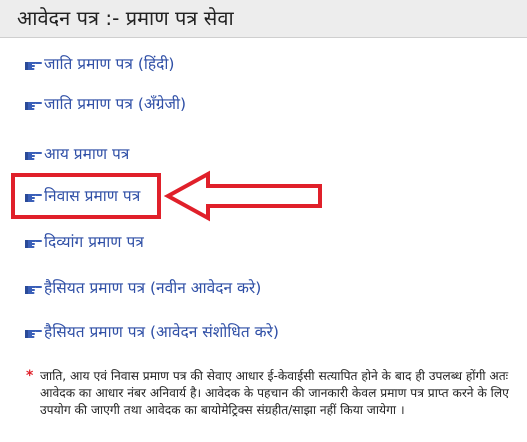 The width and height of the screenshot is (527, 442). I want to click on service-label: जाति प्रमाण पत्र (अँग्रेजी), so click(115, 104).